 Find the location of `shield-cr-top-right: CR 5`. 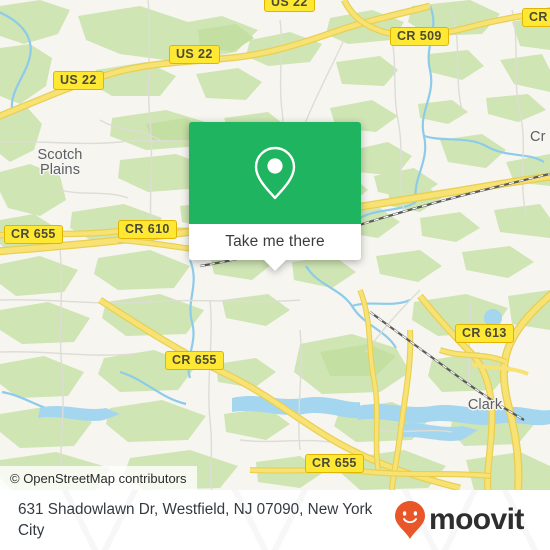

shield-cr-top-right: CR 5 is located at coordinates (536, 17).